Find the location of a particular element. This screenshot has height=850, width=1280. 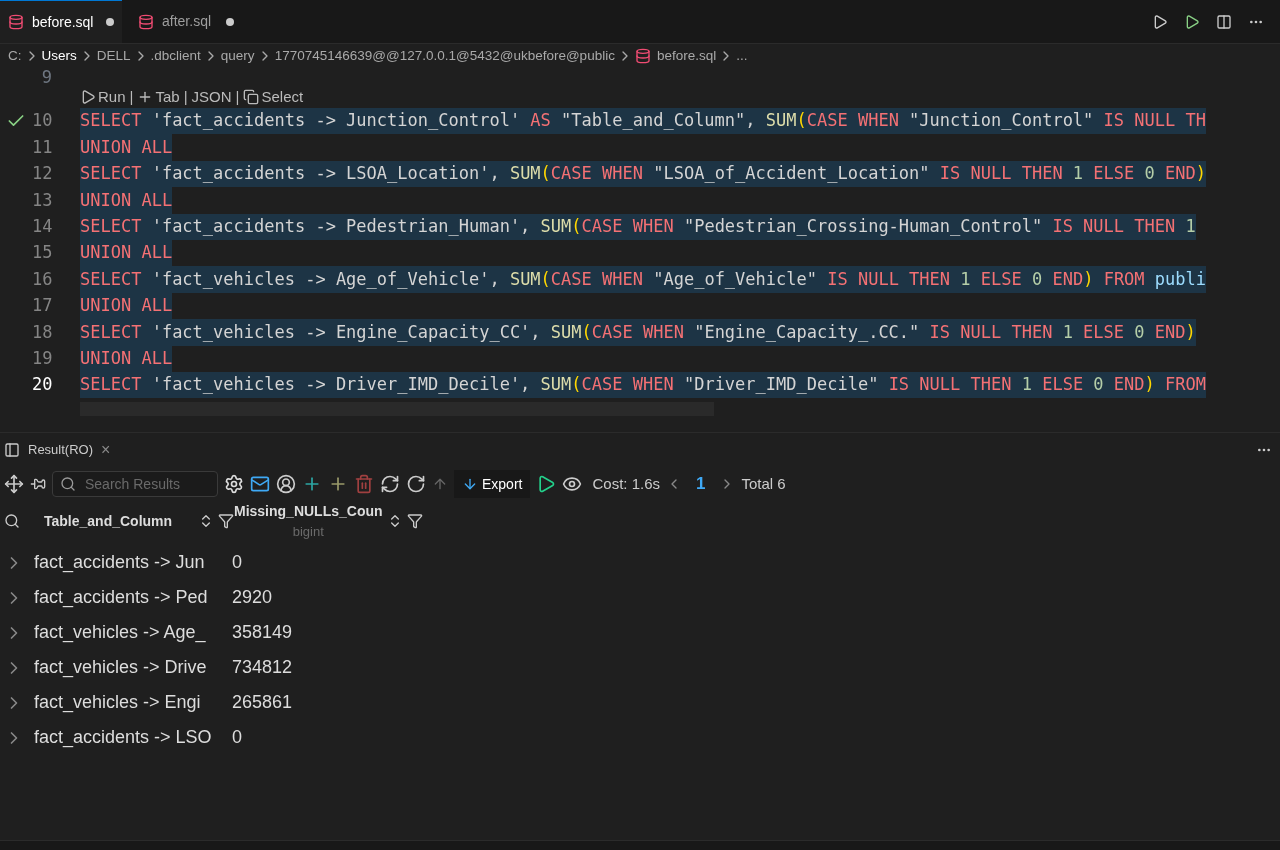

tab-label: before.sql is located at coordinates (63, 22).